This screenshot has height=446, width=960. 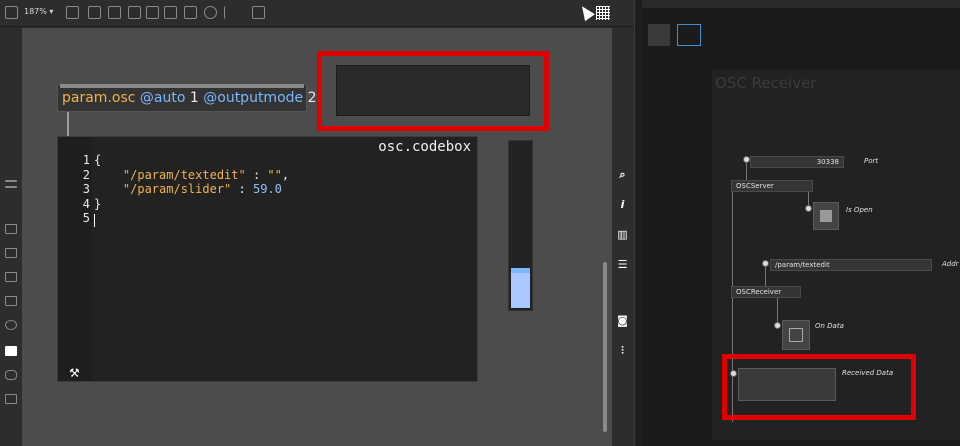 What do you see at coordinates (267, 189) in the screenshot?
I see `json-value: 59.0` at bounding box center [267, 189].